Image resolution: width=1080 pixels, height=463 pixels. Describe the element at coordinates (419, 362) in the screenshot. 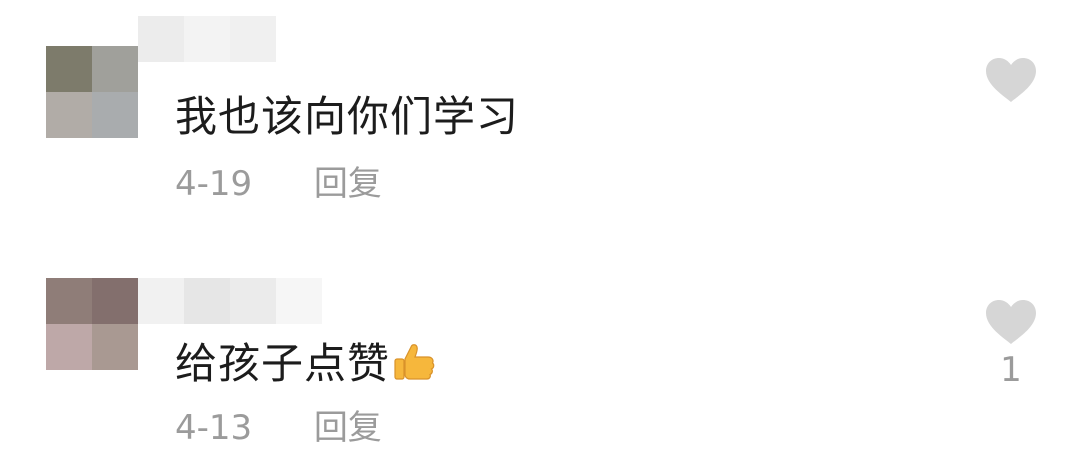

I see `thumb-shape` at that location.